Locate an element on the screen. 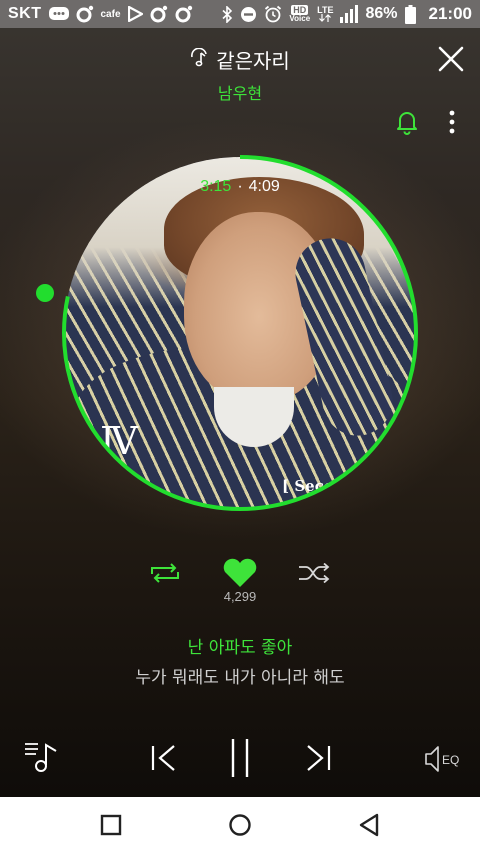 This screenshot has width=480, height=853. bell-icon is located at coordinates (407, 123).